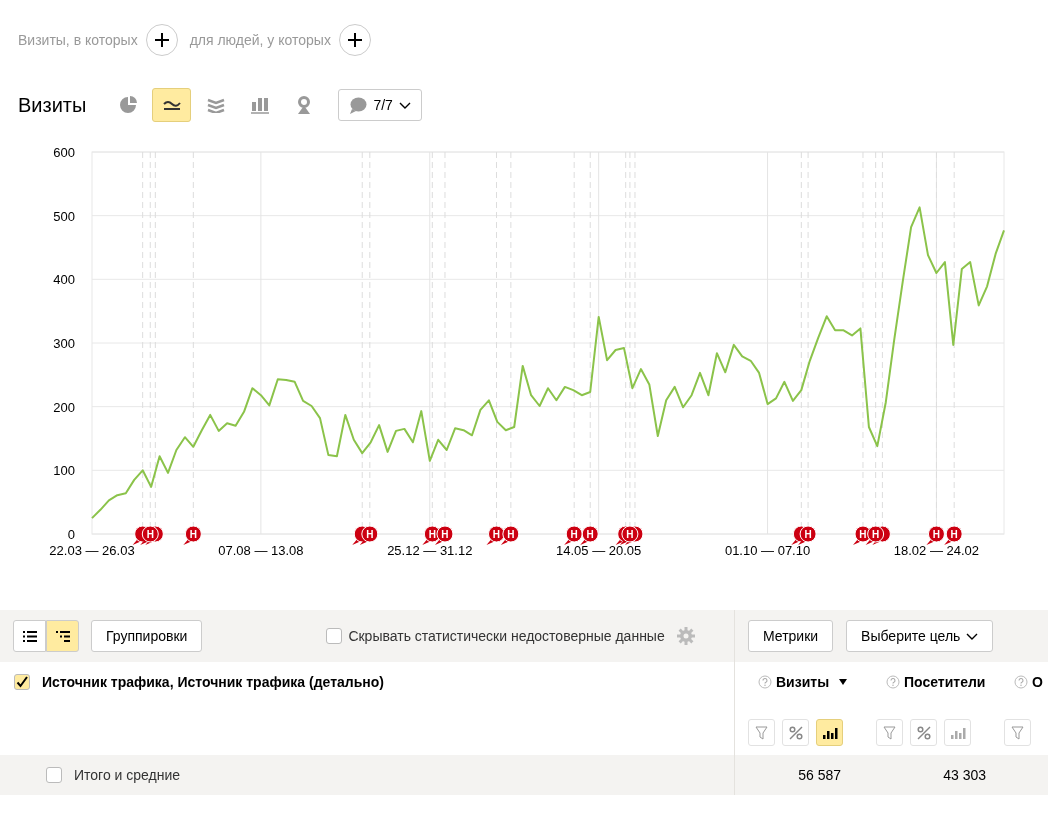  What do you see at coordinates (64, 152) in the screenshot?
I see `axis-label: 600` at bounding box center [64, 152].